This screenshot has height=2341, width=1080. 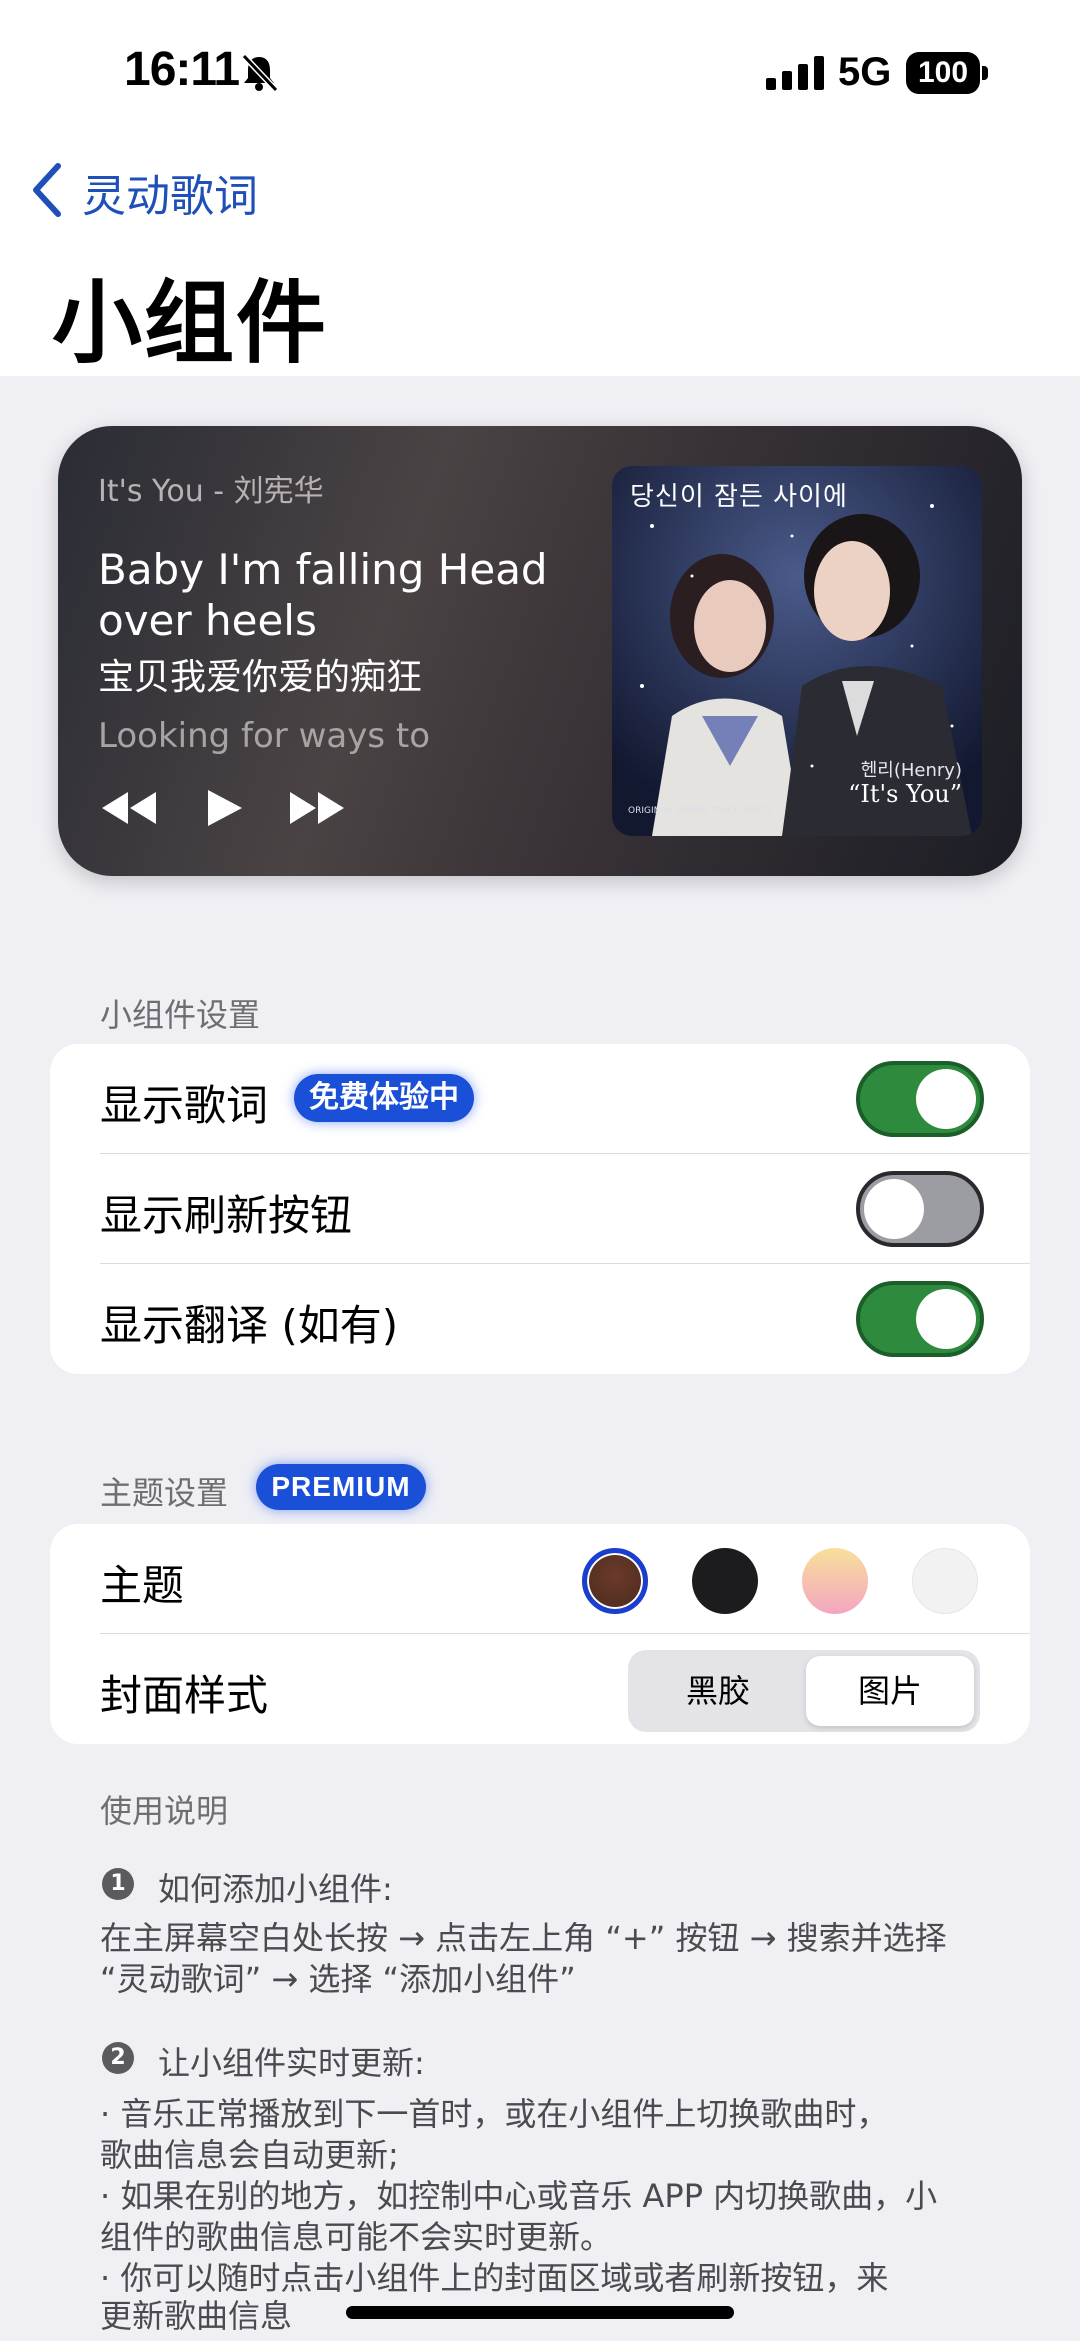 What do you see at coordinates (865, 72) in the screenshot?
I see `network-label: 5G` at bounding box center [865, 72].